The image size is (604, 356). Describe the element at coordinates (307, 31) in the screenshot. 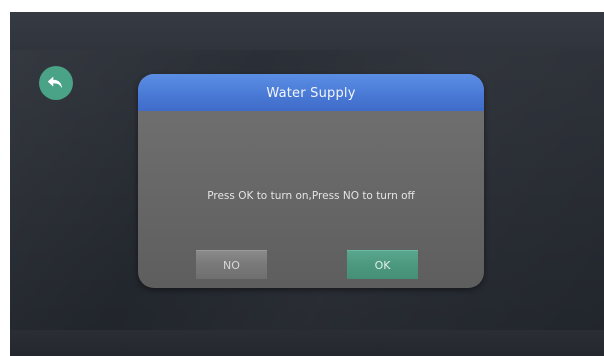

I see `top-status-band` at that location.